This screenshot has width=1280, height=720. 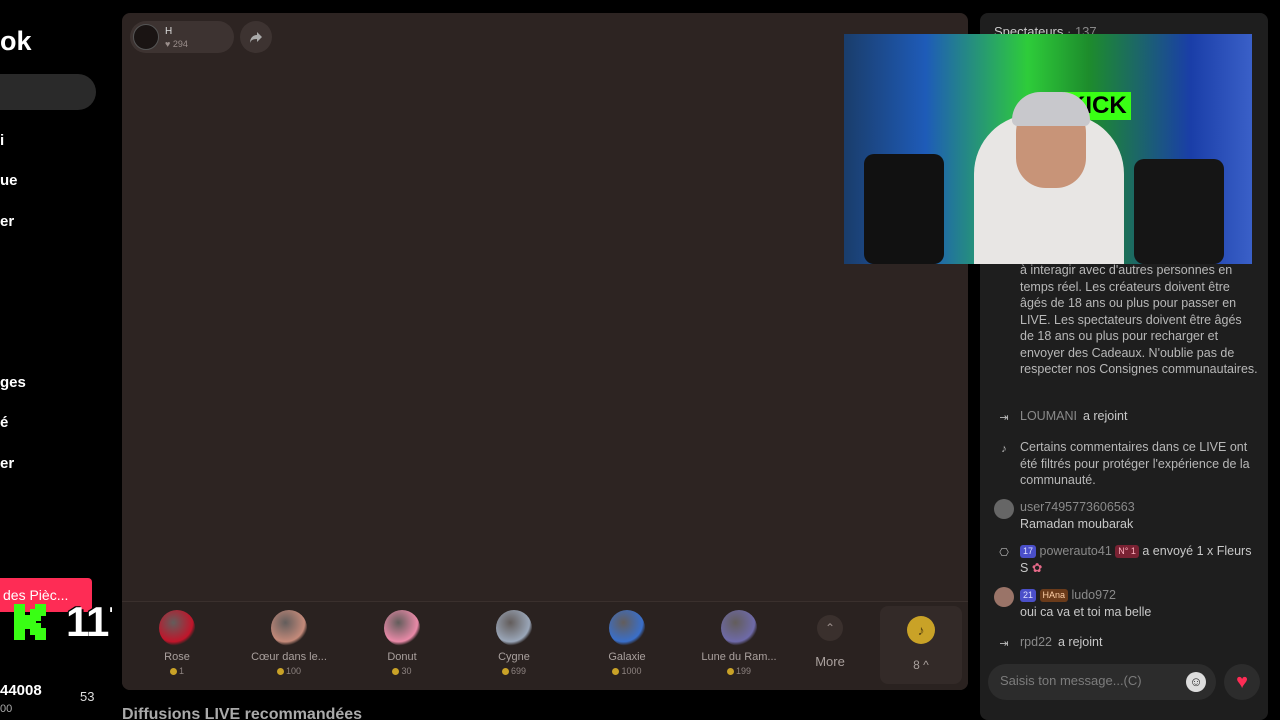 I want to click on tiktok-icon: ♪, so click(x=1004, y=448).